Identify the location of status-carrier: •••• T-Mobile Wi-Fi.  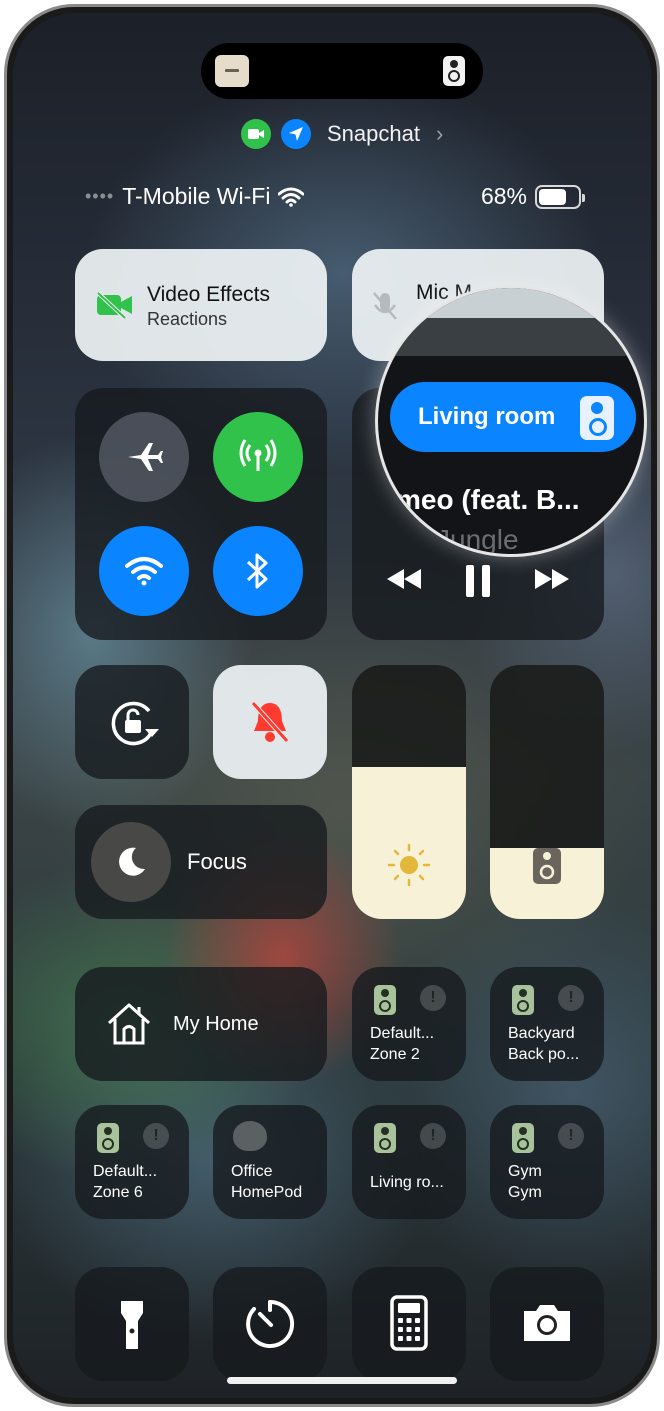
(195, 196).